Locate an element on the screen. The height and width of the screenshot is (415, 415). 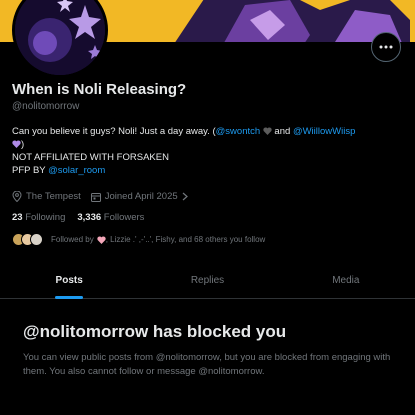
location-item: The Tempest is located at coordinates (46, 196).